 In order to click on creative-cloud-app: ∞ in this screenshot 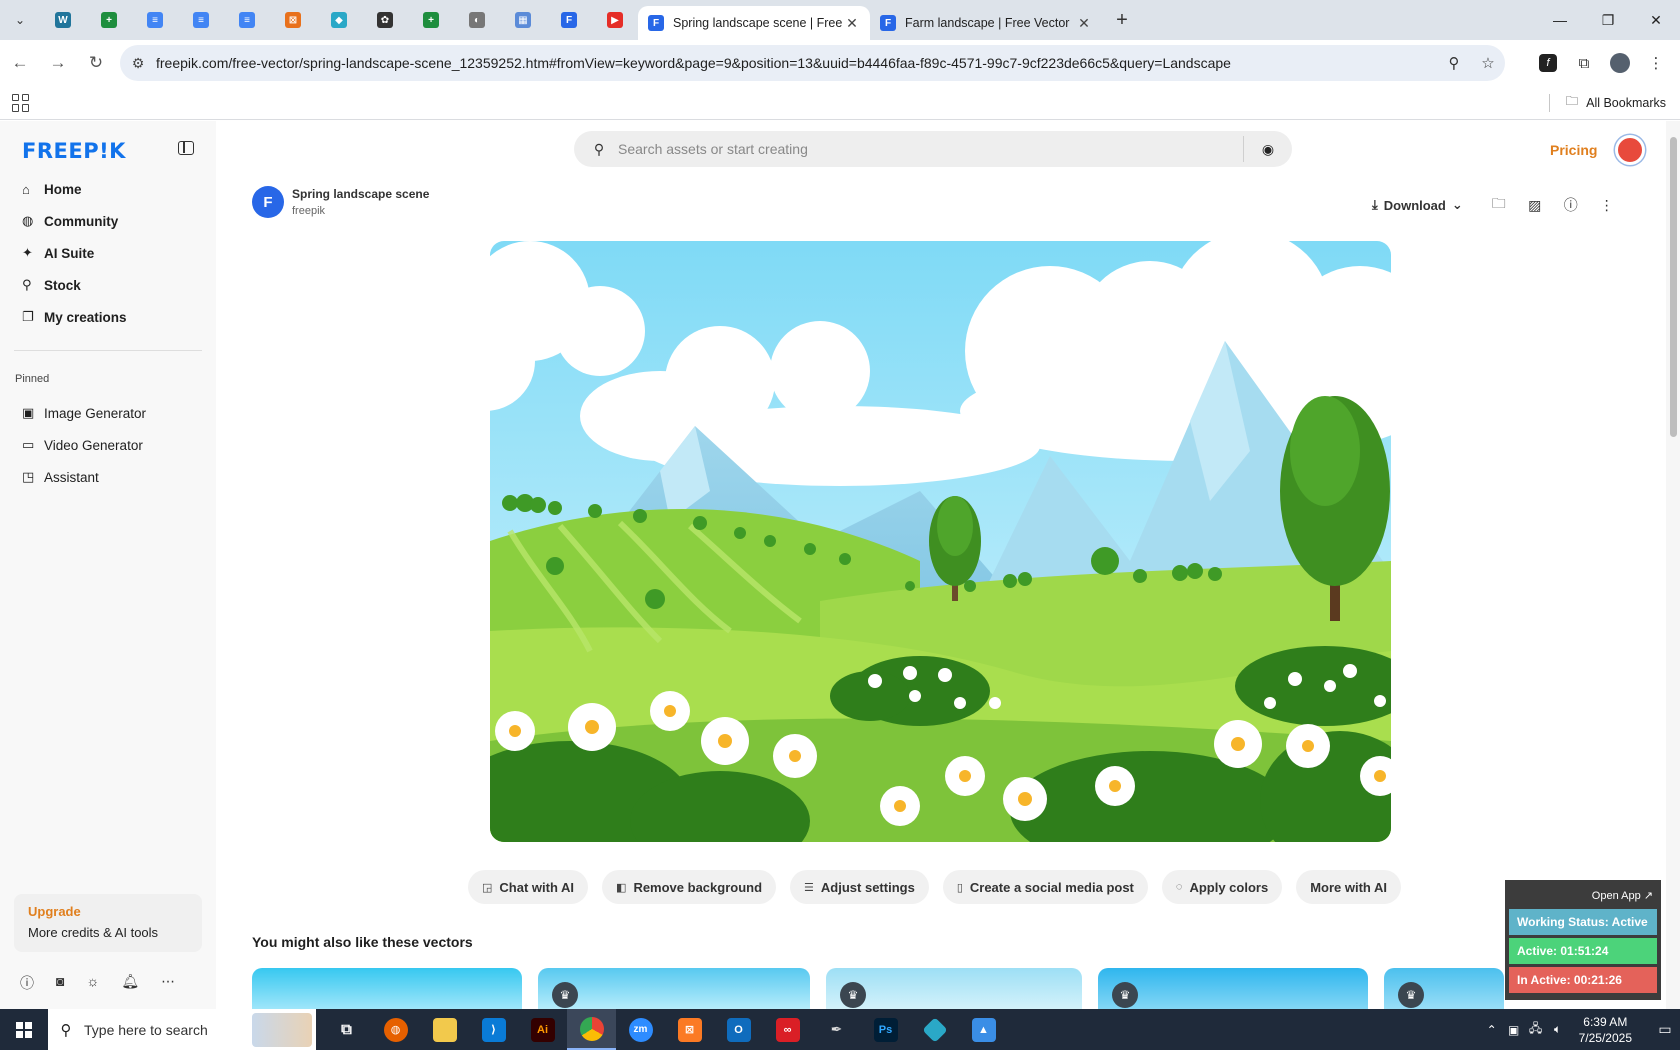, I will do `click(787, 1029)`.